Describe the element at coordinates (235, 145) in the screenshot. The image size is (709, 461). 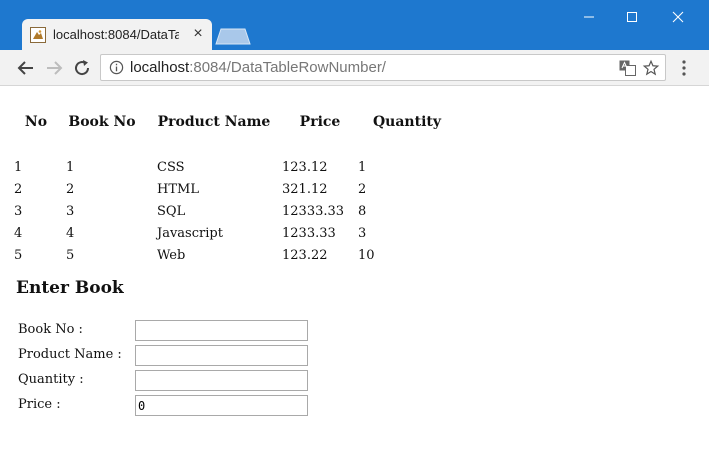
I see `spacer-row` at that location.